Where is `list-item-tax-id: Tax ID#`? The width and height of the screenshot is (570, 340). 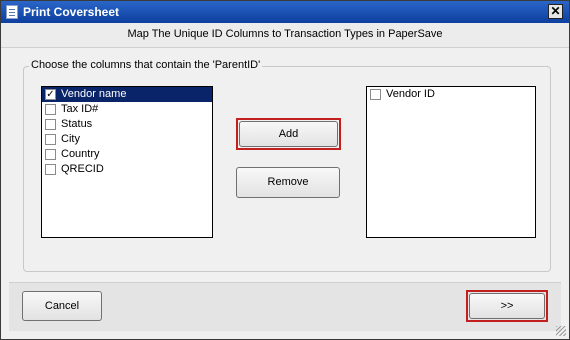
list-item-tax-id: Tax ID# is located at coordinates (127, 109).